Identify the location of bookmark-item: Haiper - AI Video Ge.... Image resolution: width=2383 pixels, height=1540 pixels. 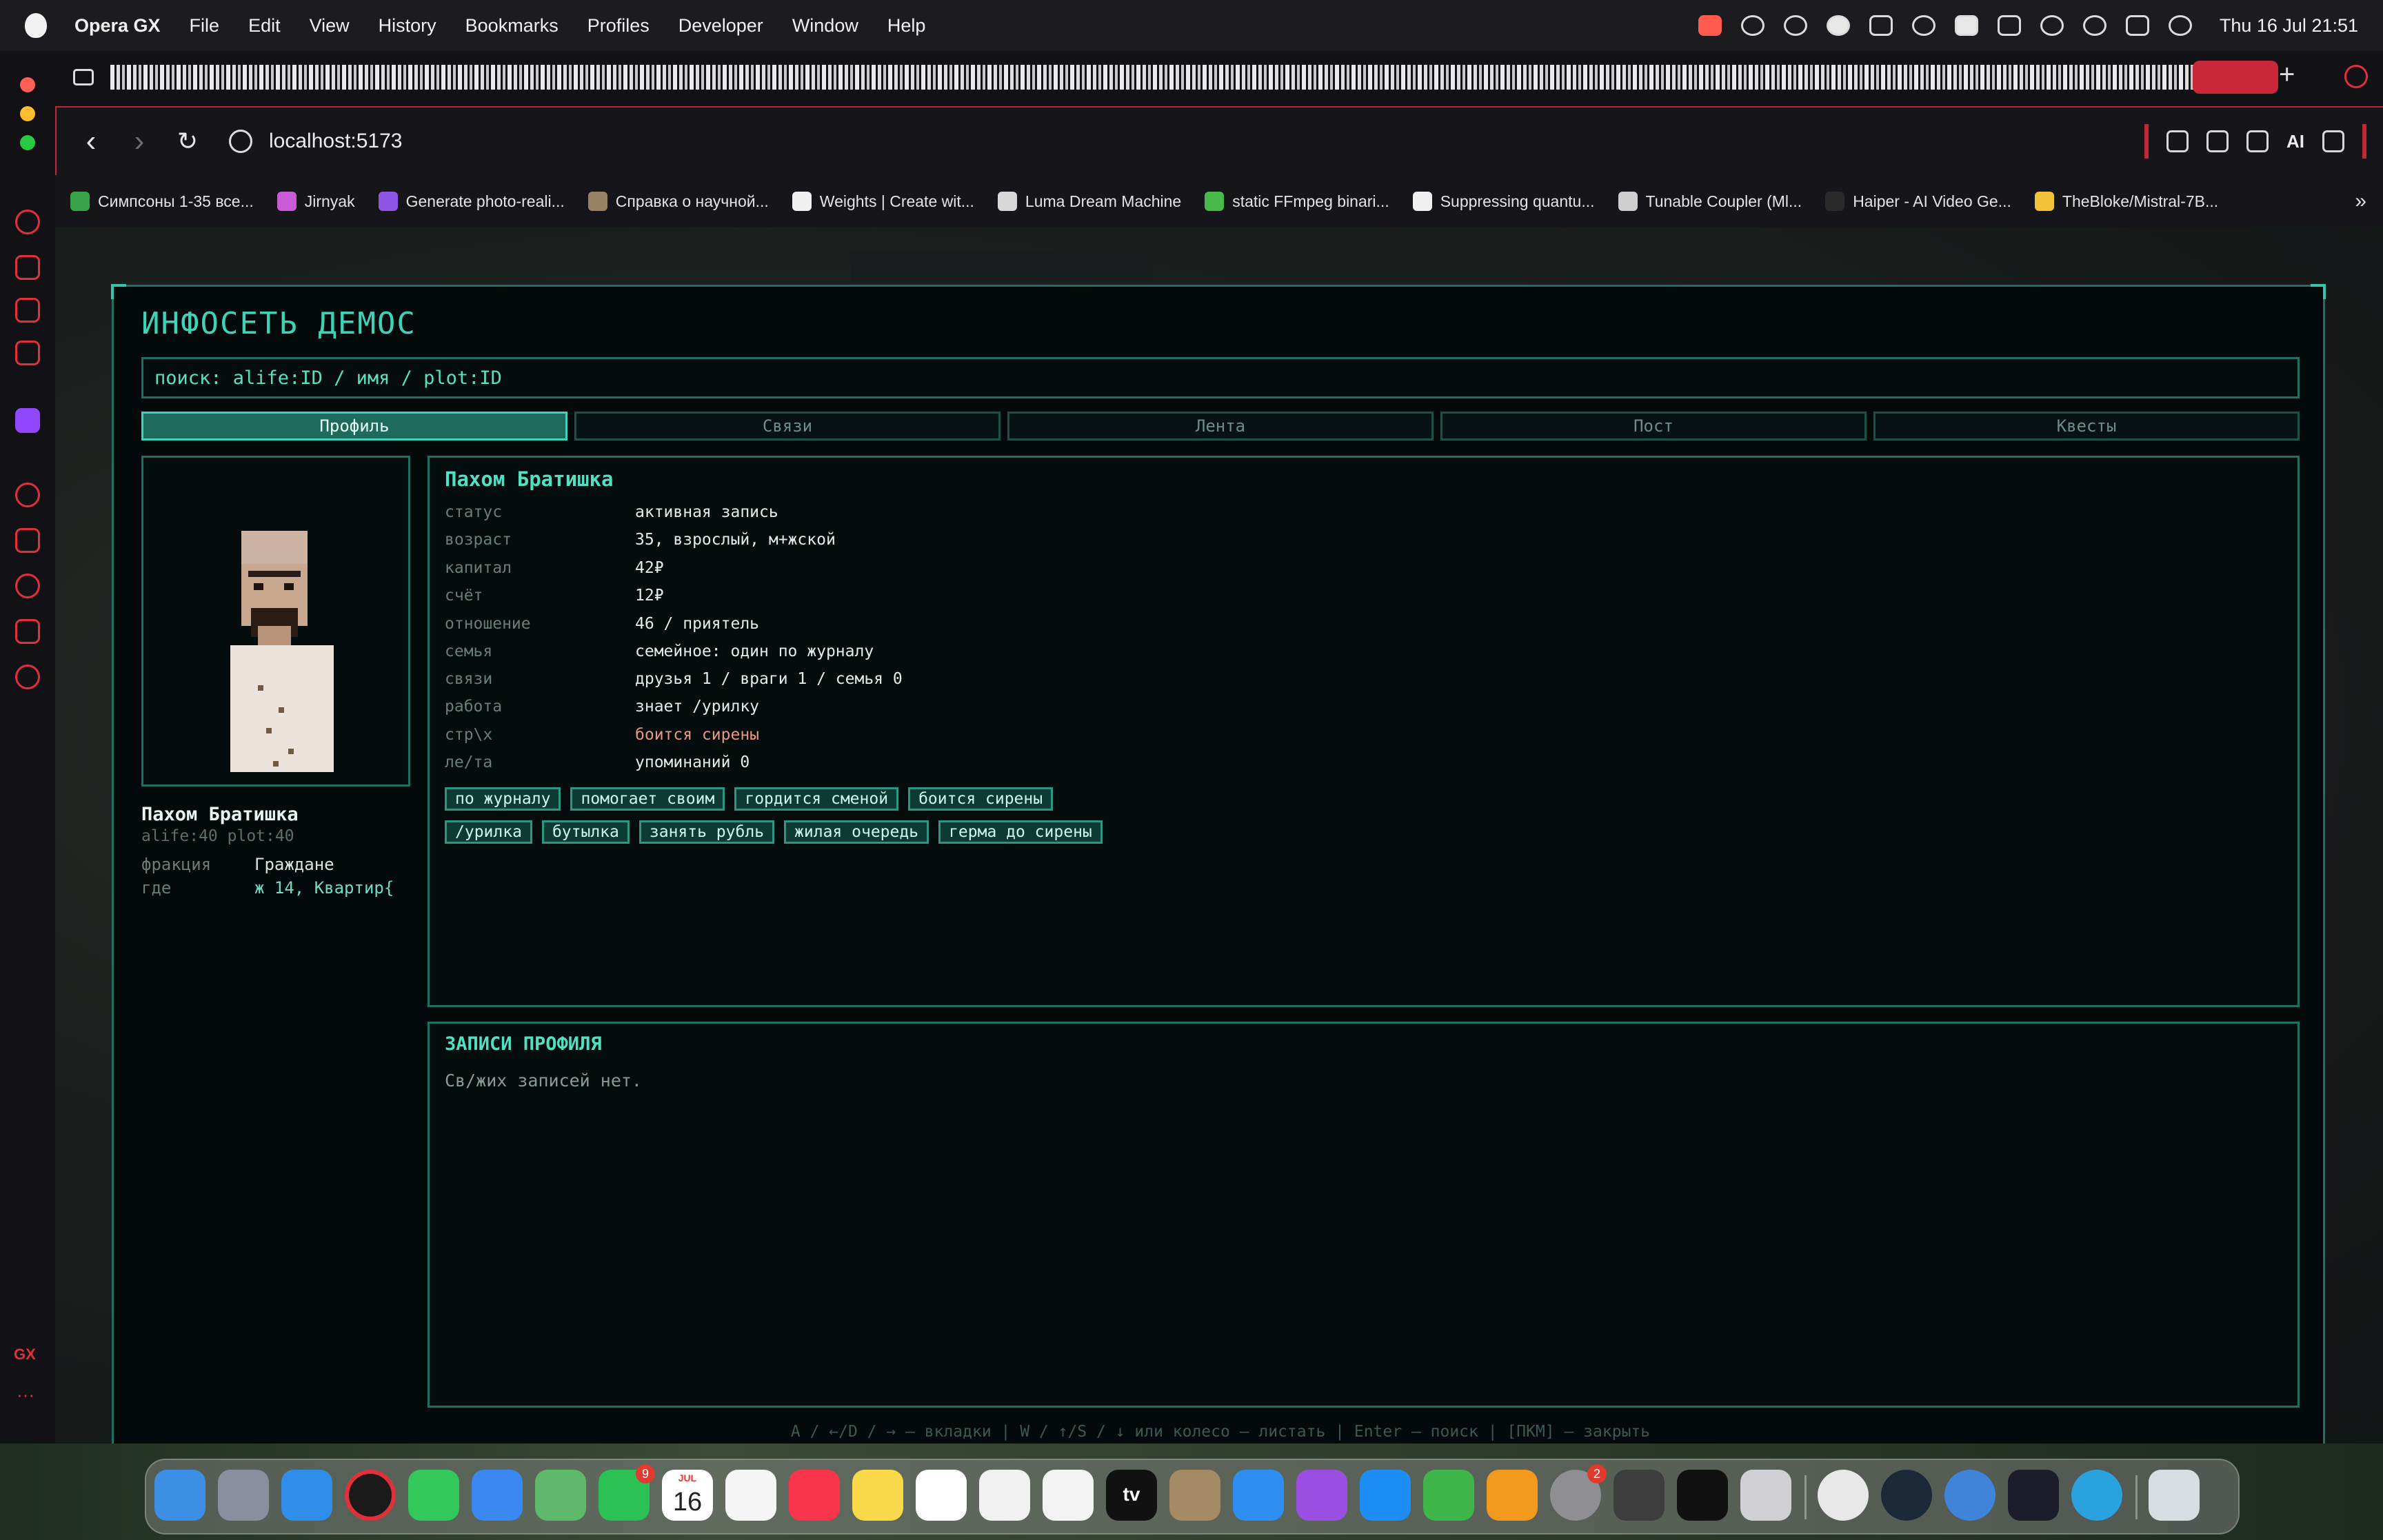
(1918, 202).